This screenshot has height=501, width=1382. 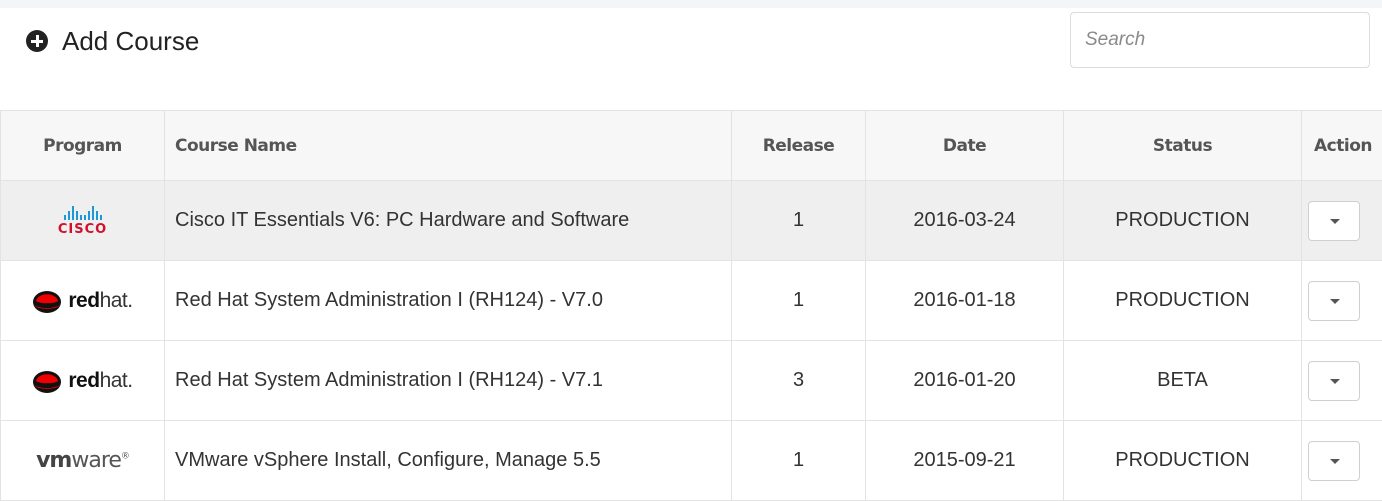 I want to click on release-cell: 3, so click(x=799, y=381).